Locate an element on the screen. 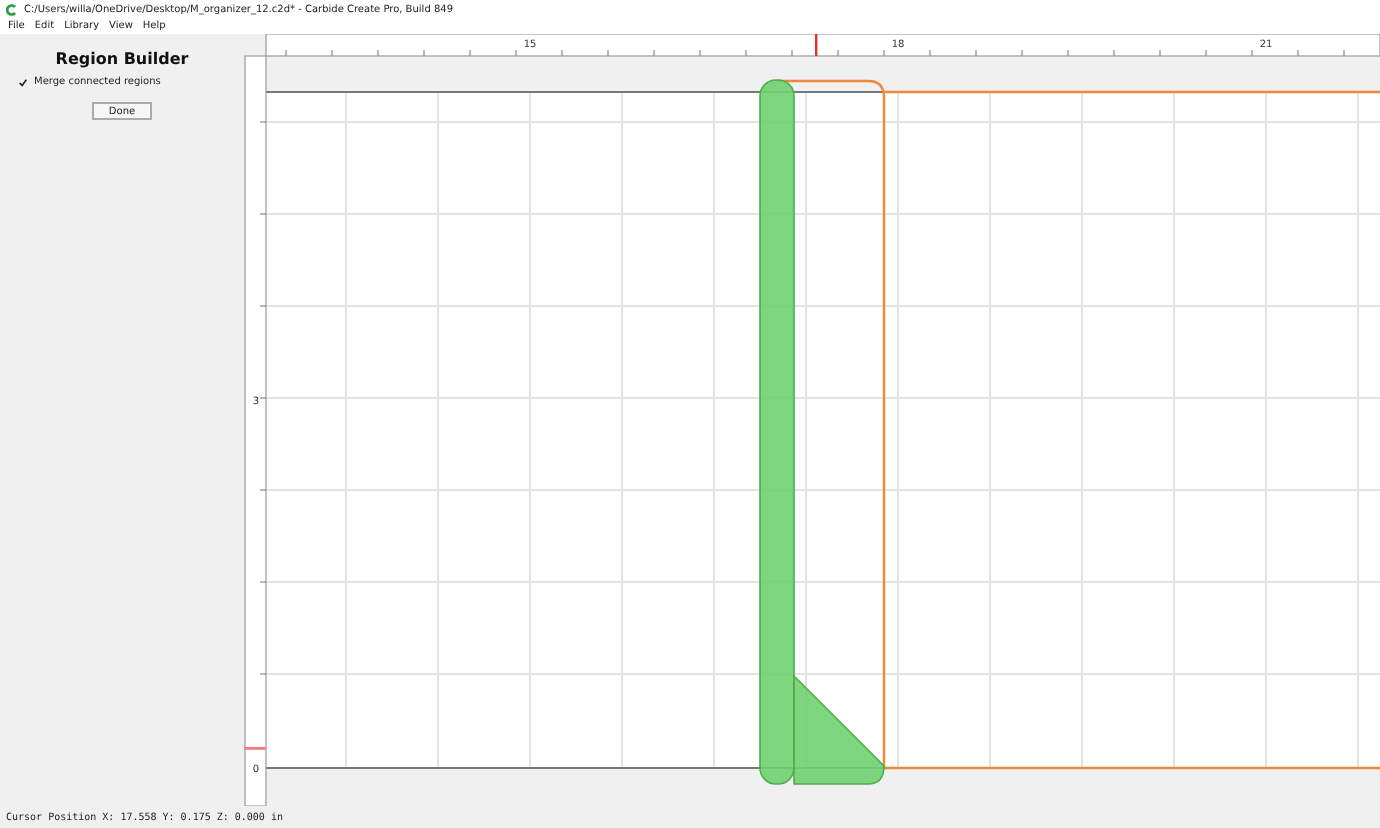  panel-title: Region Builder is located at coordinates (122, 59).